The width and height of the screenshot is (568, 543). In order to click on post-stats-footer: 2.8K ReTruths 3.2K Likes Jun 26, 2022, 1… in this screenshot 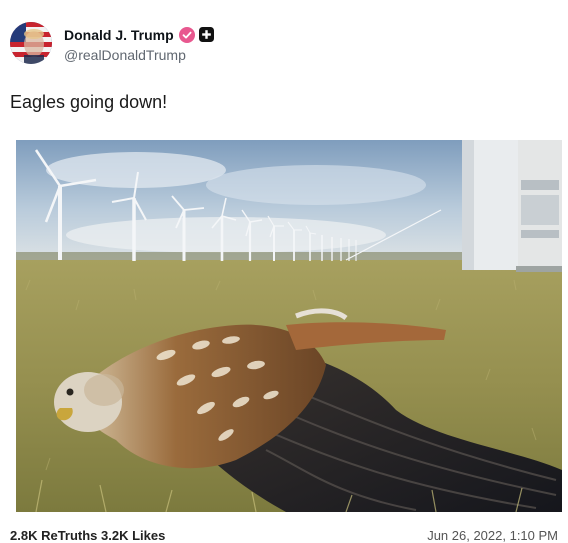, I will do `click(284, 535)`.